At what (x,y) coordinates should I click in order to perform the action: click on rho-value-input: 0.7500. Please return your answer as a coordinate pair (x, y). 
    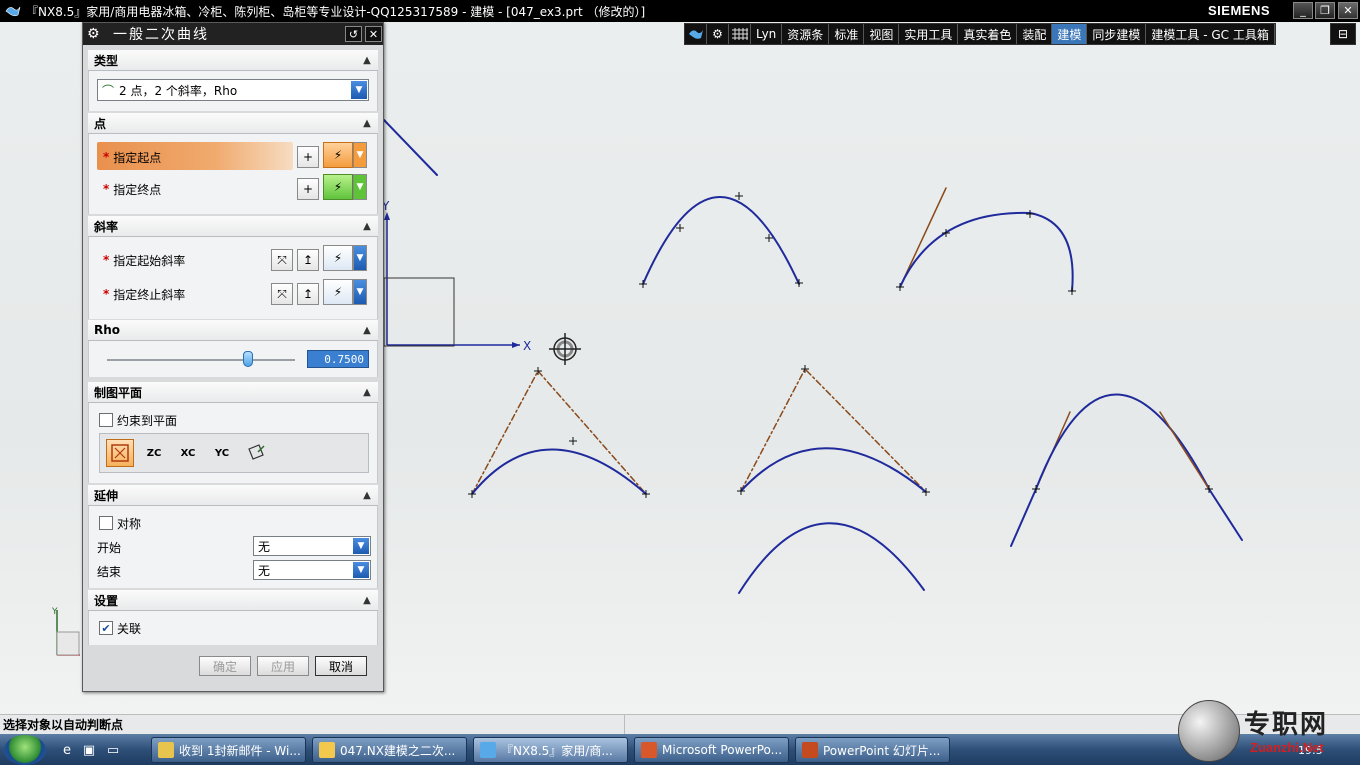
    Looking at the image, I should click on (338, 359).